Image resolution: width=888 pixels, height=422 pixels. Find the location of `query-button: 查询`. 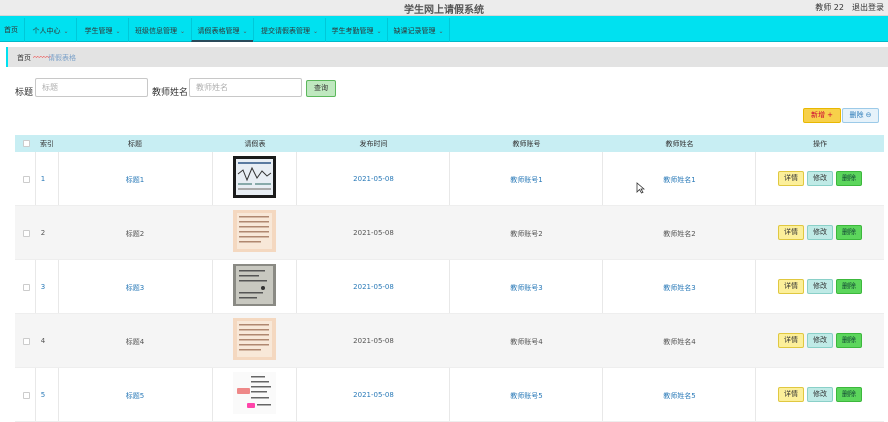

query-button: 查询 is located at coordinates (321, 88).